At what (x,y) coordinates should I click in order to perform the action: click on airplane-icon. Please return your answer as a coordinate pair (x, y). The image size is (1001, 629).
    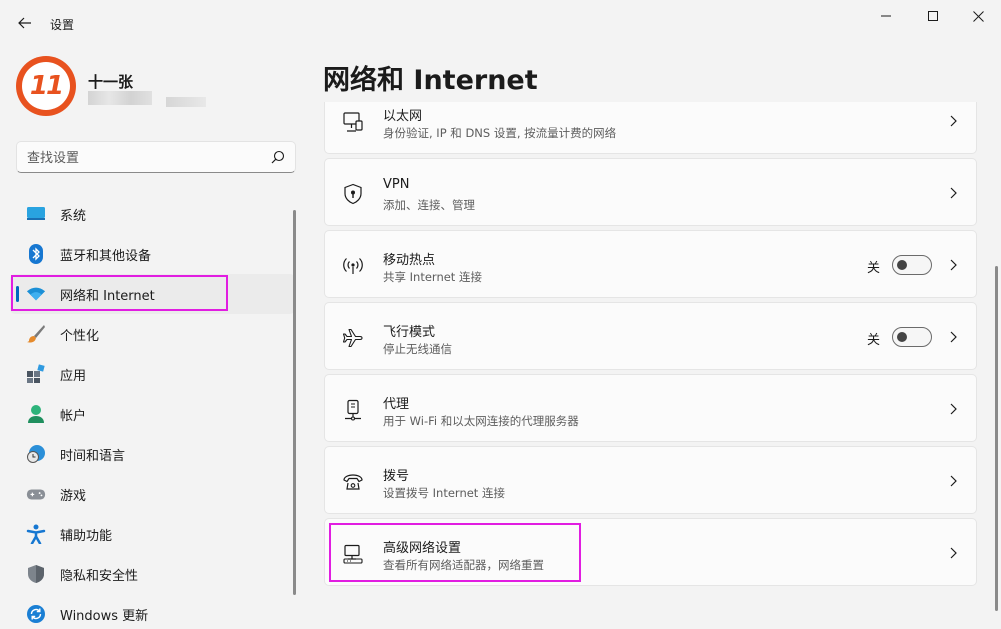
    Looking at the image, I should click on (353, 338).